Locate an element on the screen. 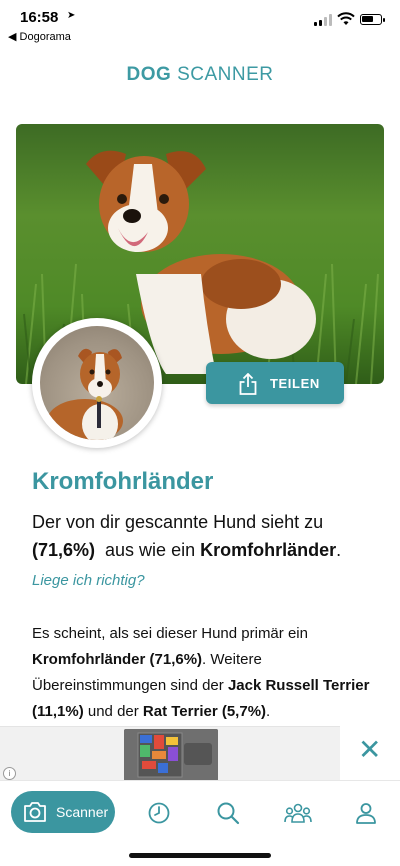 The image size is (400, 866). summary-breed: Kromfohrländer is located at coordinates (268, 550).